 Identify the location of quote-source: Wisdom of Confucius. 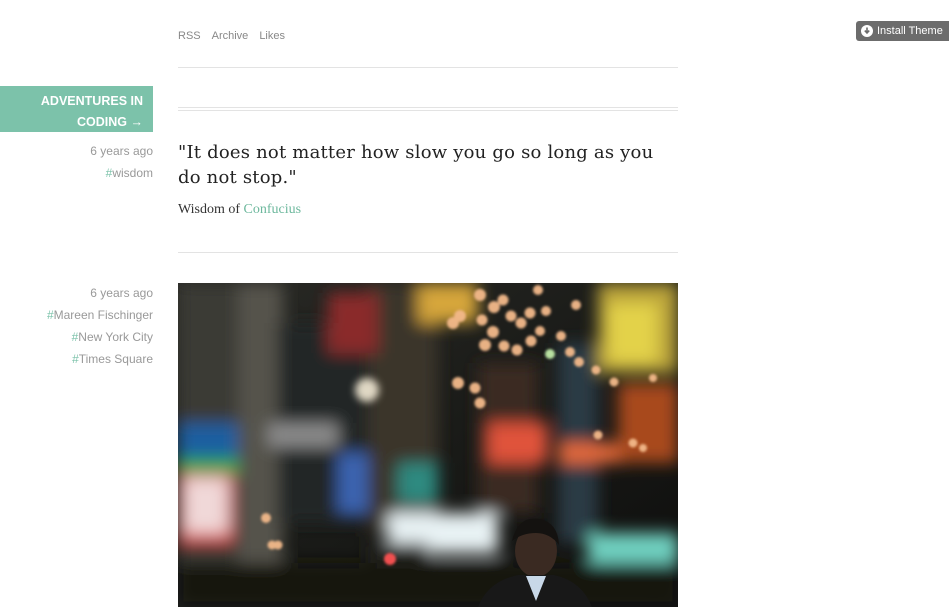
(239, 210).